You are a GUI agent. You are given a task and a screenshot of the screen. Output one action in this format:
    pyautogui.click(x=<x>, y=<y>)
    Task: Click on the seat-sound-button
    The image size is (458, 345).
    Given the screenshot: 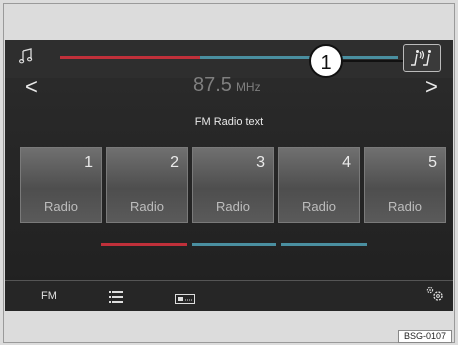 What is the action you would take?
    pyautogui.click(x=422, y=58)
    